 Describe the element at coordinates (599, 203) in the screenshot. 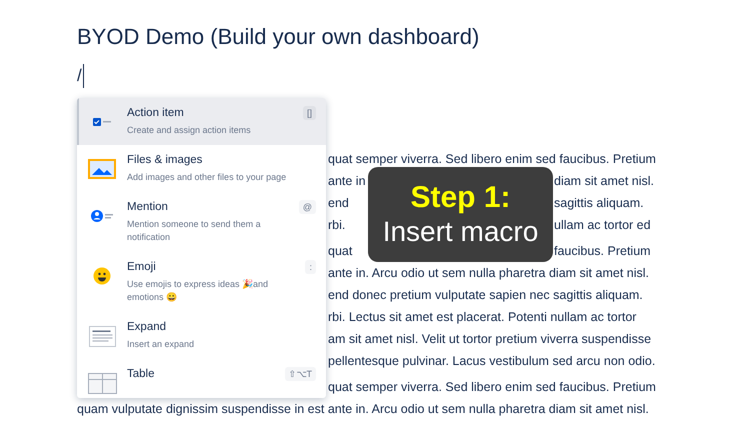

I see `paragraph-line: sagittis aliquam.` at that location.